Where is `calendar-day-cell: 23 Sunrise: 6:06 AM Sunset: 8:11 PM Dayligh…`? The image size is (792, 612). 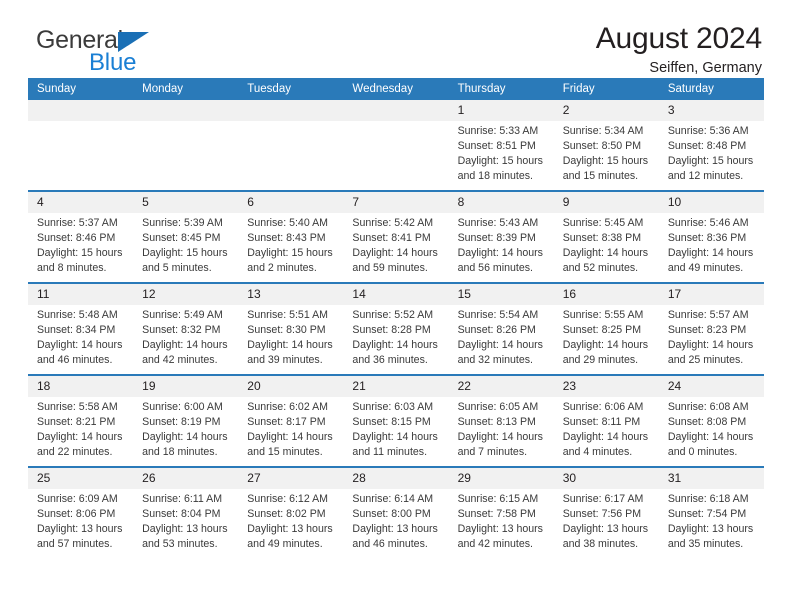
calendar-day-cell: 23 Sunrise: 6:06 AM Sunset: 8:11 PM Dayligh… is located at coordinates (606, 420).